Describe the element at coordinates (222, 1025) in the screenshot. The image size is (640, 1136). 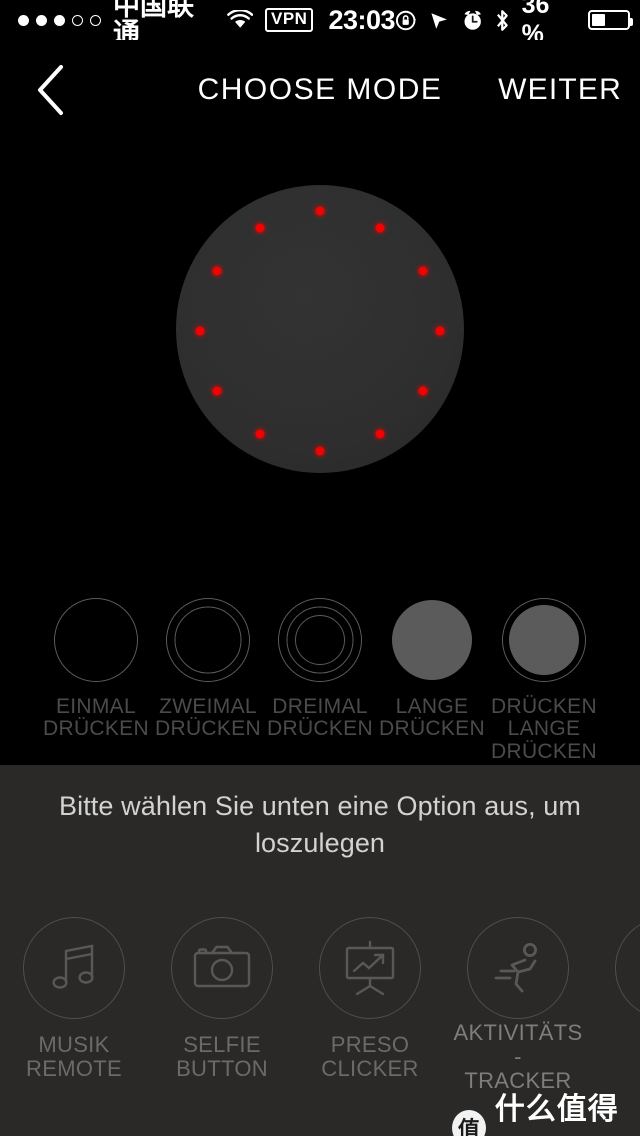
I see `app-card-selfie-button: SELFIE BUTTON` at that location.